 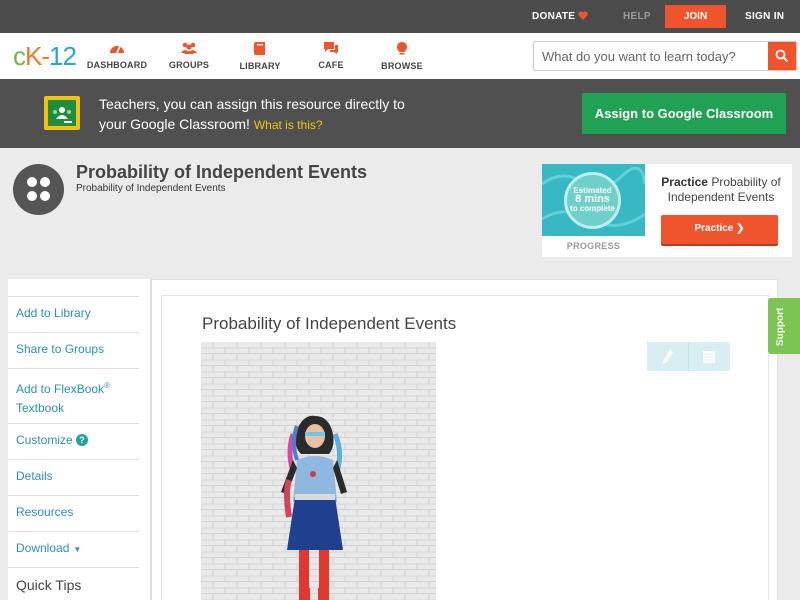 What do you see at coordinates (77, 349) in the screenshot?
I see `sidebar-share-to-groups: Share to Groups` at bounding box center [77, 349].